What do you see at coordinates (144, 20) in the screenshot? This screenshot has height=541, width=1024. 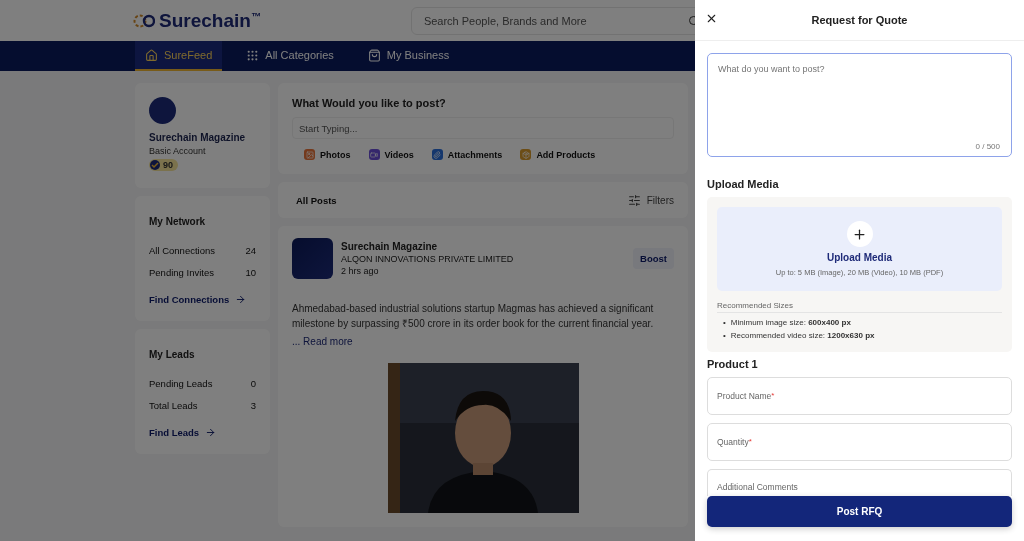 I see `logo-icon` at bounding box center [144, 20].